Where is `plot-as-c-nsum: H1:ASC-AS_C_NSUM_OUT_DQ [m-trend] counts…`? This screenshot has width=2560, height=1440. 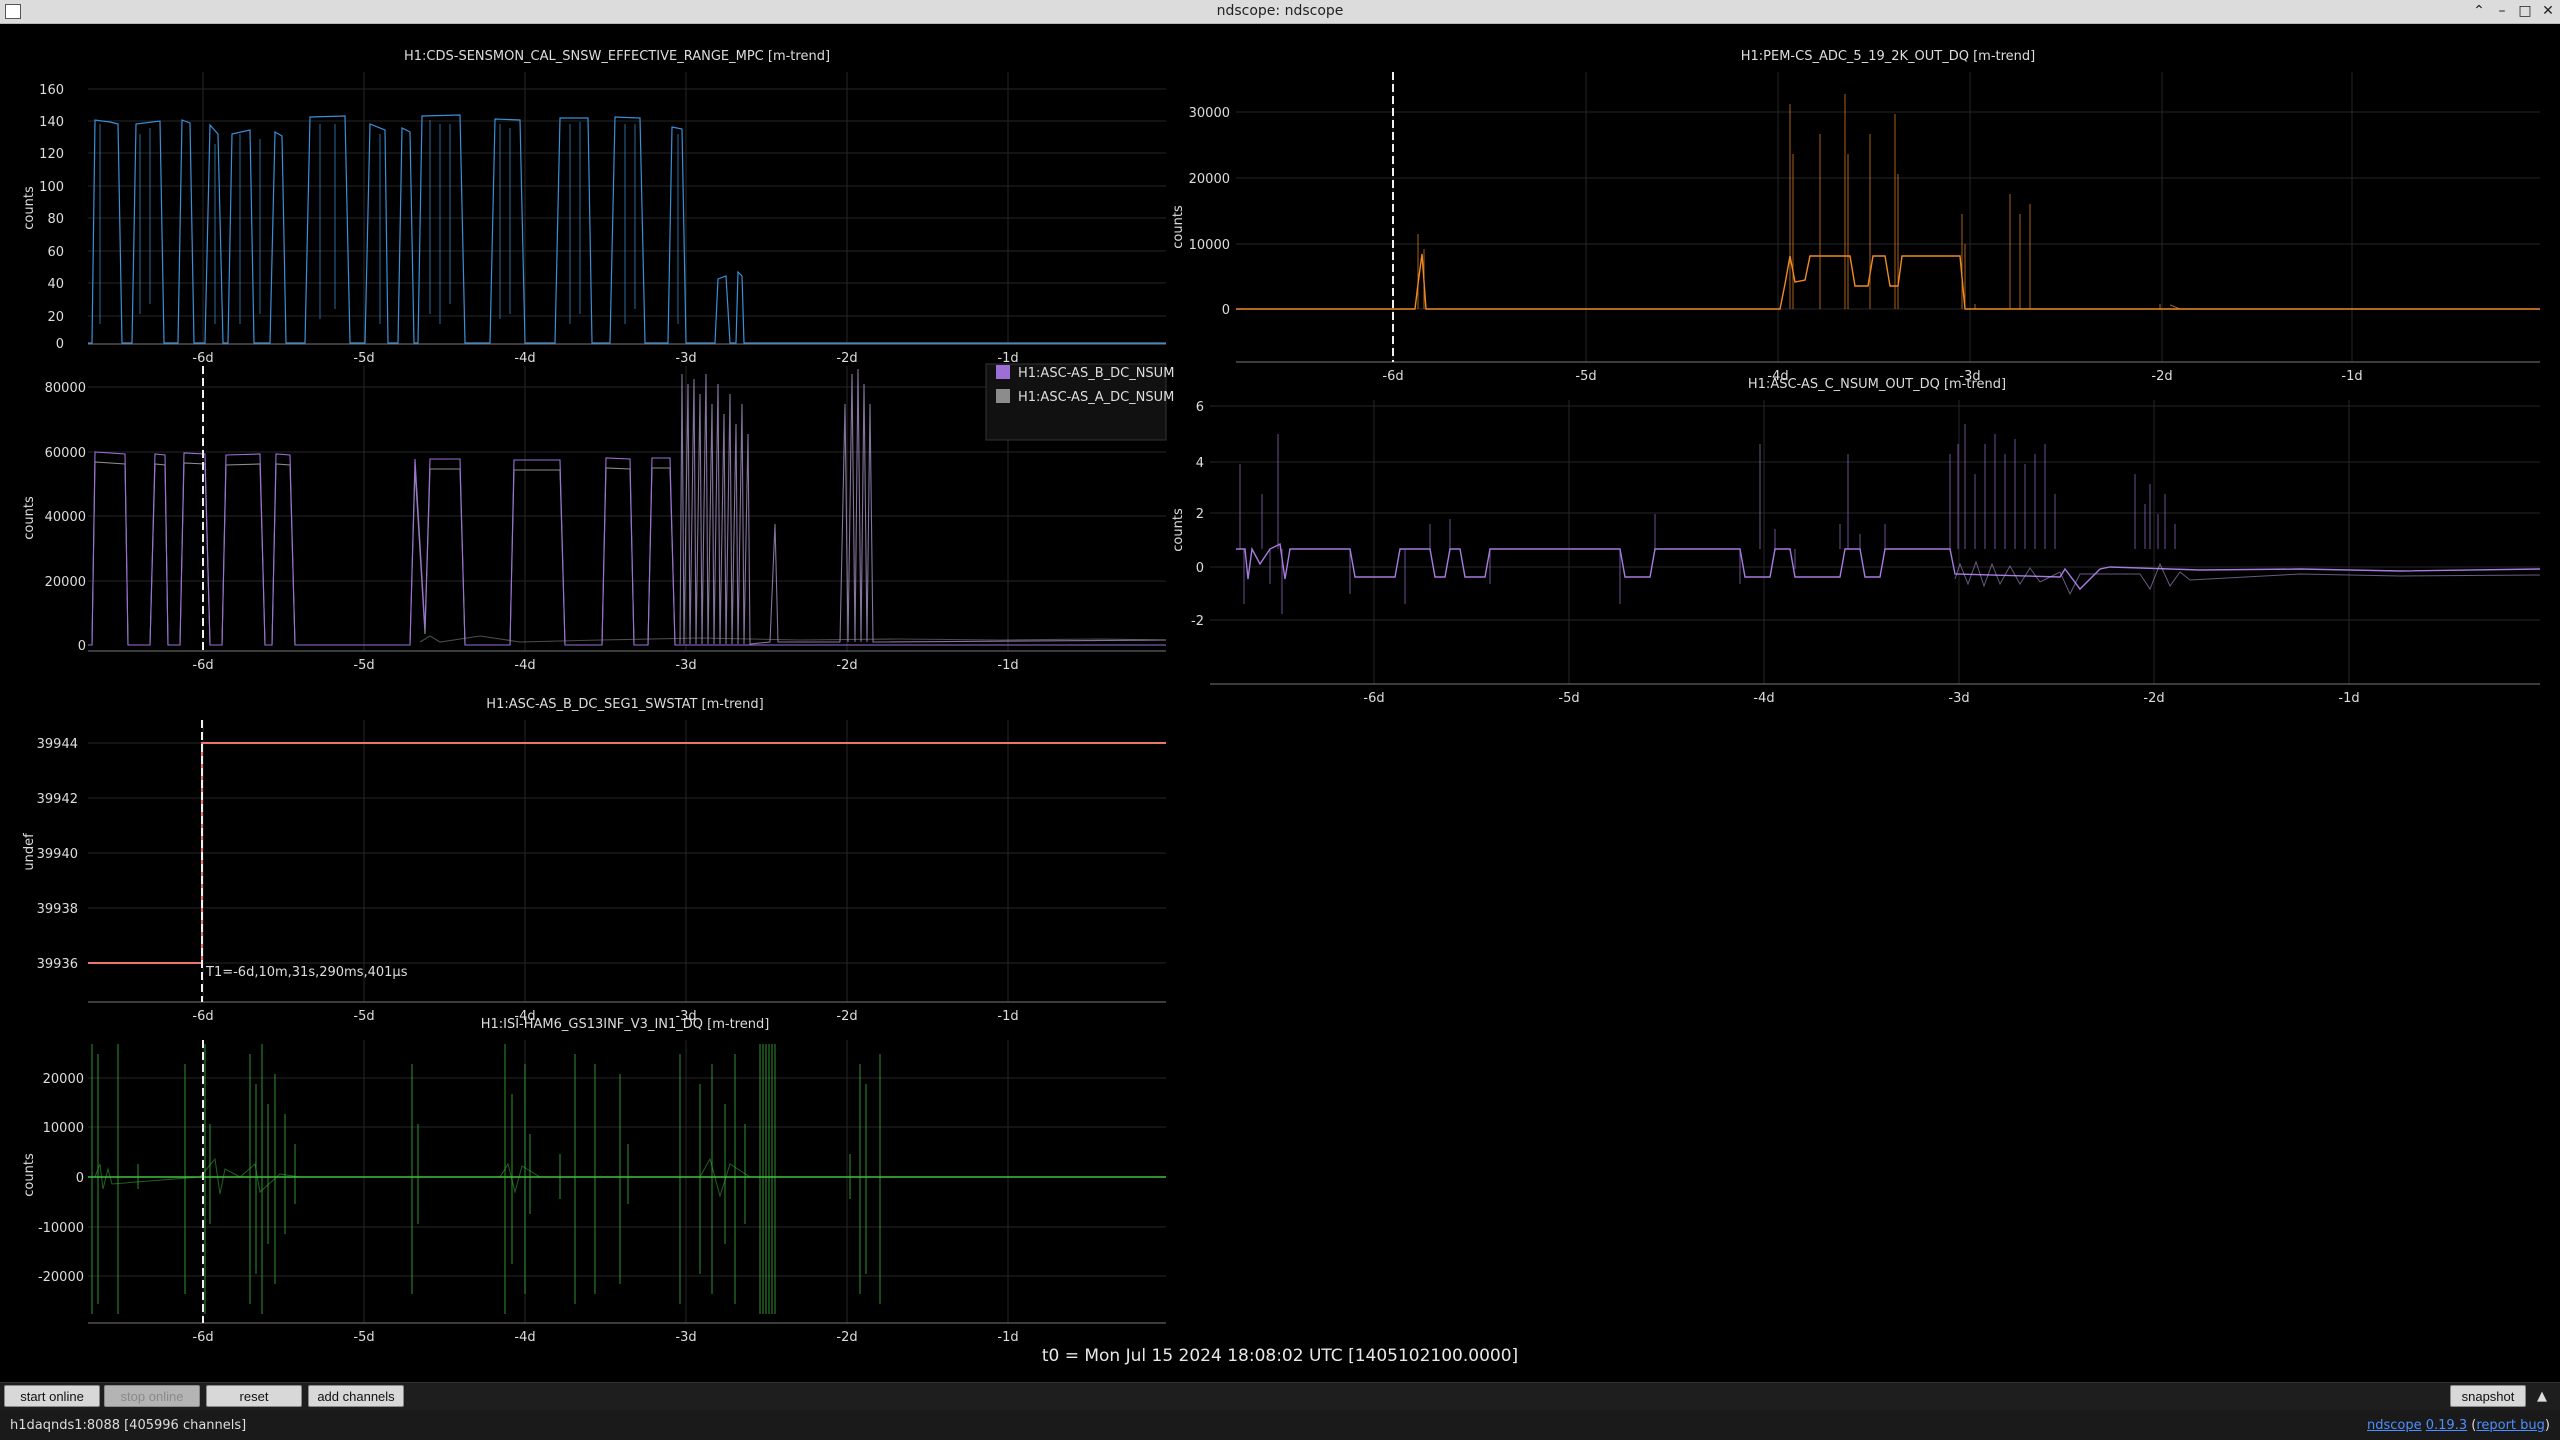
plot-as-c-nsum: H1:ASC-AS_C_NSUM_OUT_DQ [m-trend] counts… is located at coordinates (1855, 541).